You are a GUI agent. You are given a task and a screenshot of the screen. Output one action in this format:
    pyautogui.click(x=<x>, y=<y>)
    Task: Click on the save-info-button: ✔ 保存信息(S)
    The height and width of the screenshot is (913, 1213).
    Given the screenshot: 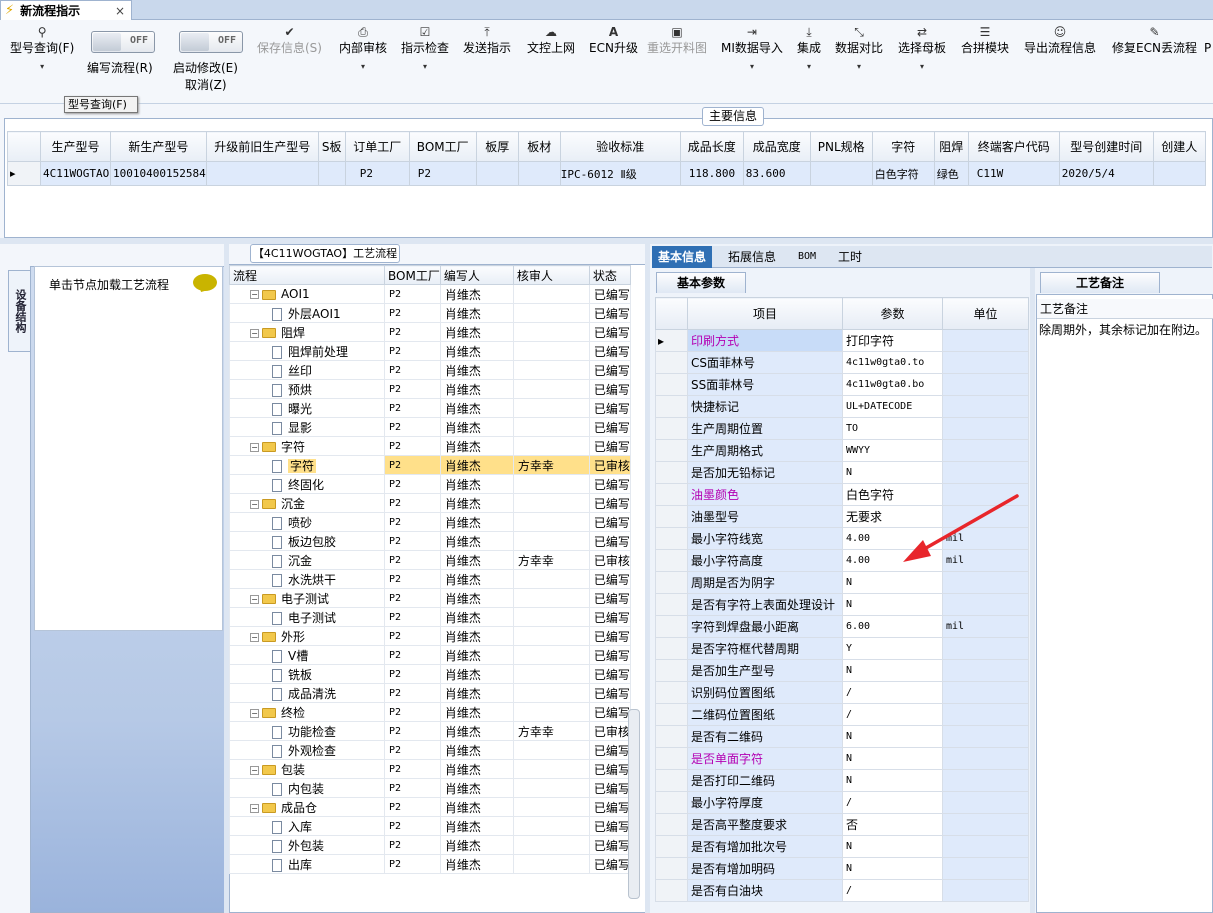 What is the action you would take?
    pyautogui.click(x=289, y=40)
    